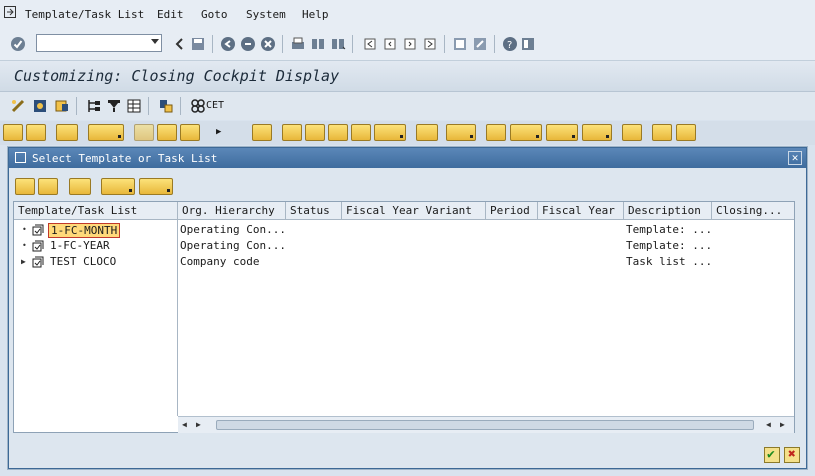  What do you see at coordinates (10, 12) in the screenshot?
I see `window-menu-icon` at bounding box center [10, 12].